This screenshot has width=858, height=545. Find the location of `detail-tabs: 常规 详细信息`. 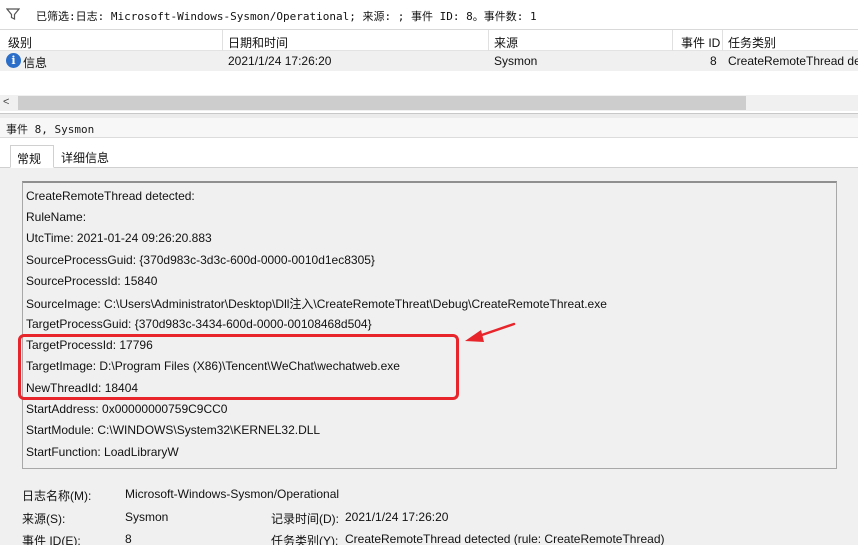

detail-tabs: 常规 详细信息 is located at coordinates (429, 153).